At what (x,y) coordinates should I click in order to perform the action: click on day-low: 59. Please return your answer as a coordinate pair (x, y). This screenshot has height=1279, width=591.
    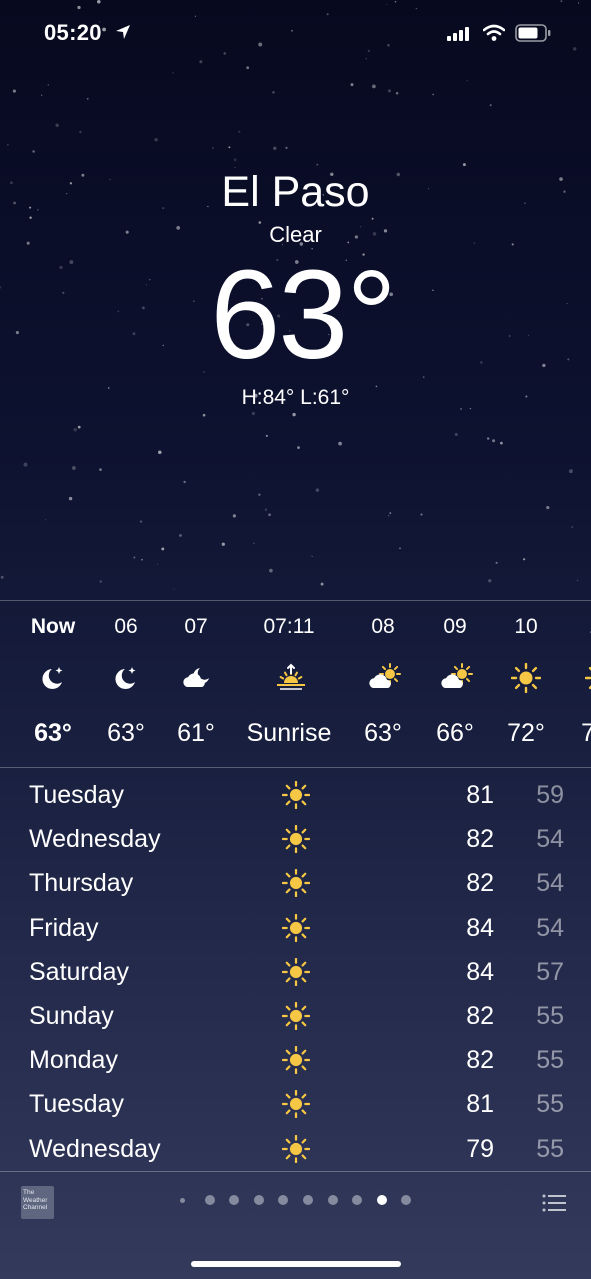
    Looking at the image, I should click on (550, 795).